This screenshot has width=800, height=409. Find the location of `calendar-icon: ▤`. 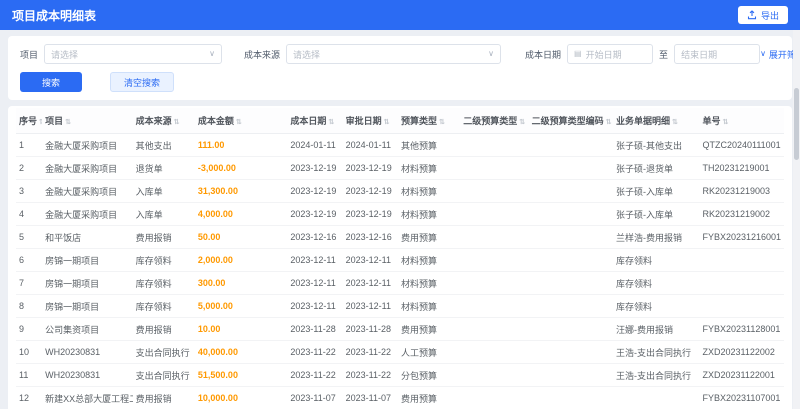

calendar-icon: ▤ is located at coordinates (578, 53).